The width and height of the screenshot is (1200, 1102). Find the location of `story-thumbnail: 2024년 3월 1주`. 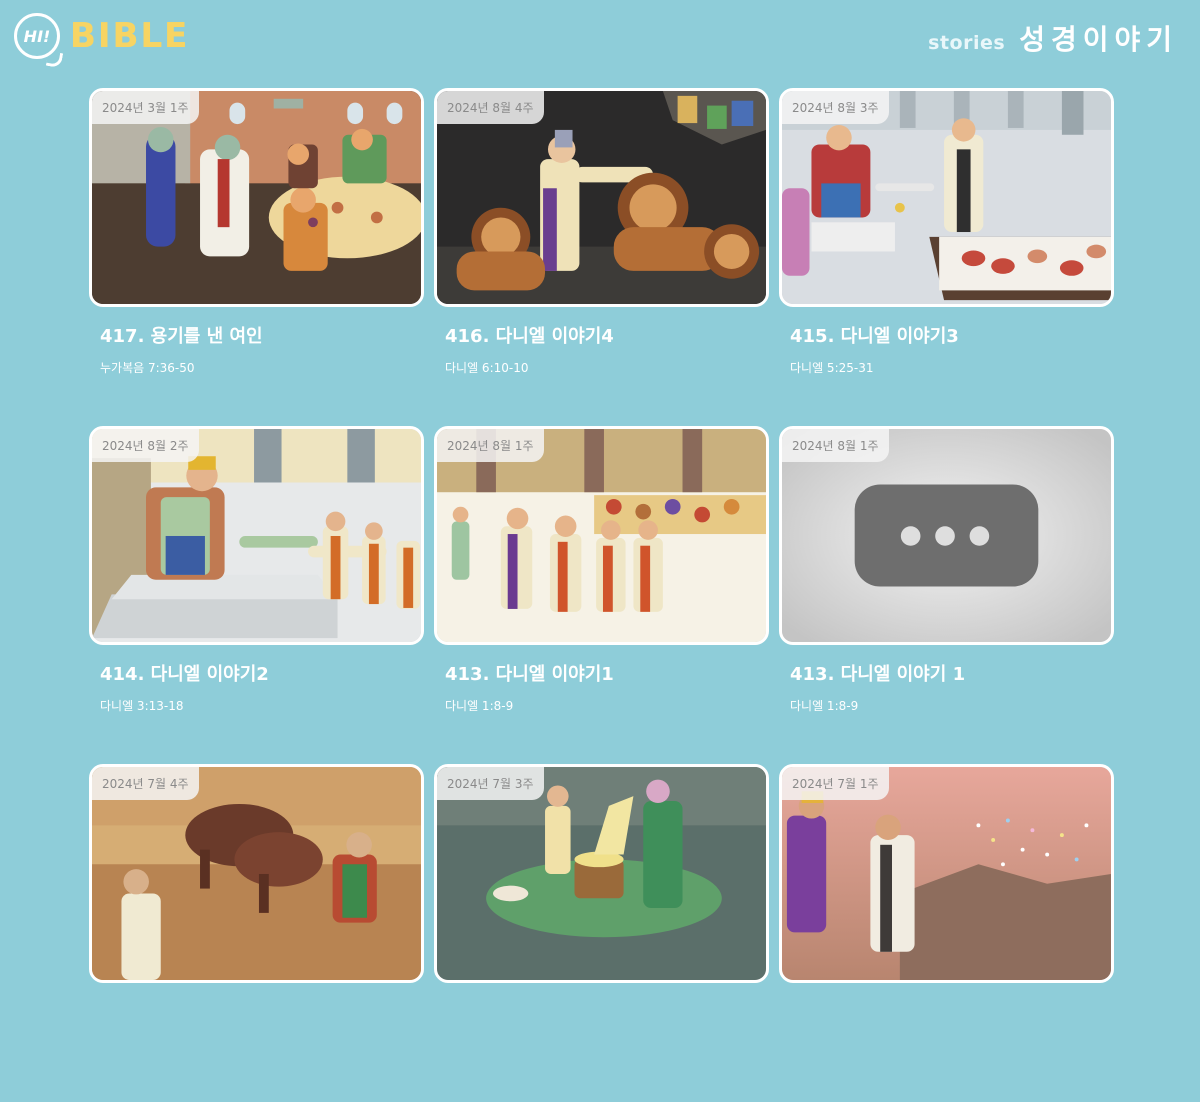

story-thumbnail: 2024년 3월 1주 is located at coordinates (256, 197).